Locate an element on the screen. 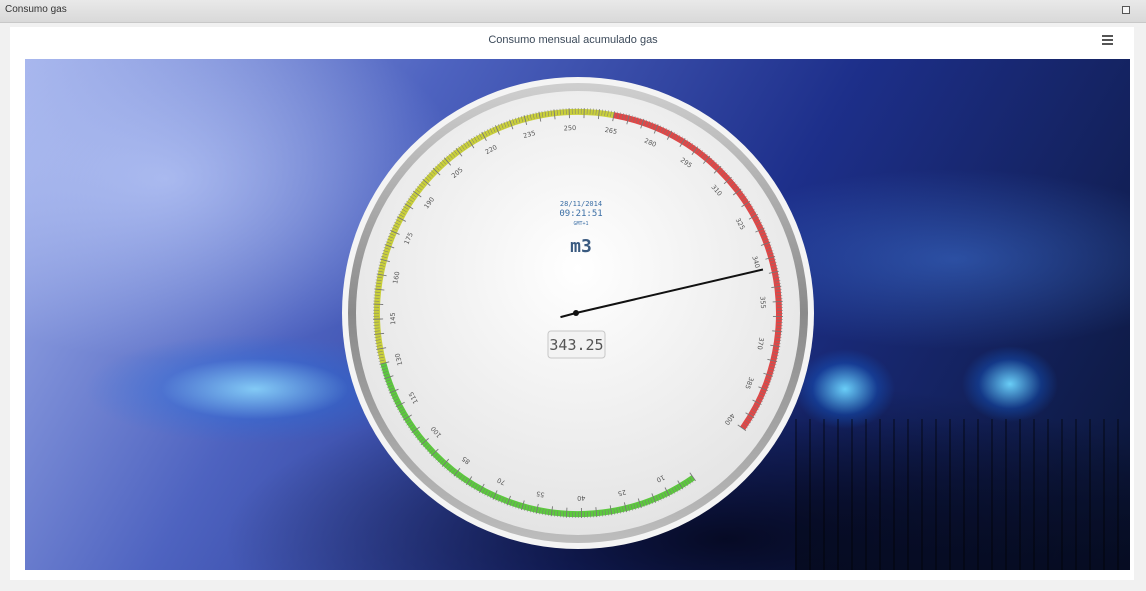 The height and width of the screenshot is (591, 1146). gauge-tick-label: 55 is located at coordinates (540, 494).